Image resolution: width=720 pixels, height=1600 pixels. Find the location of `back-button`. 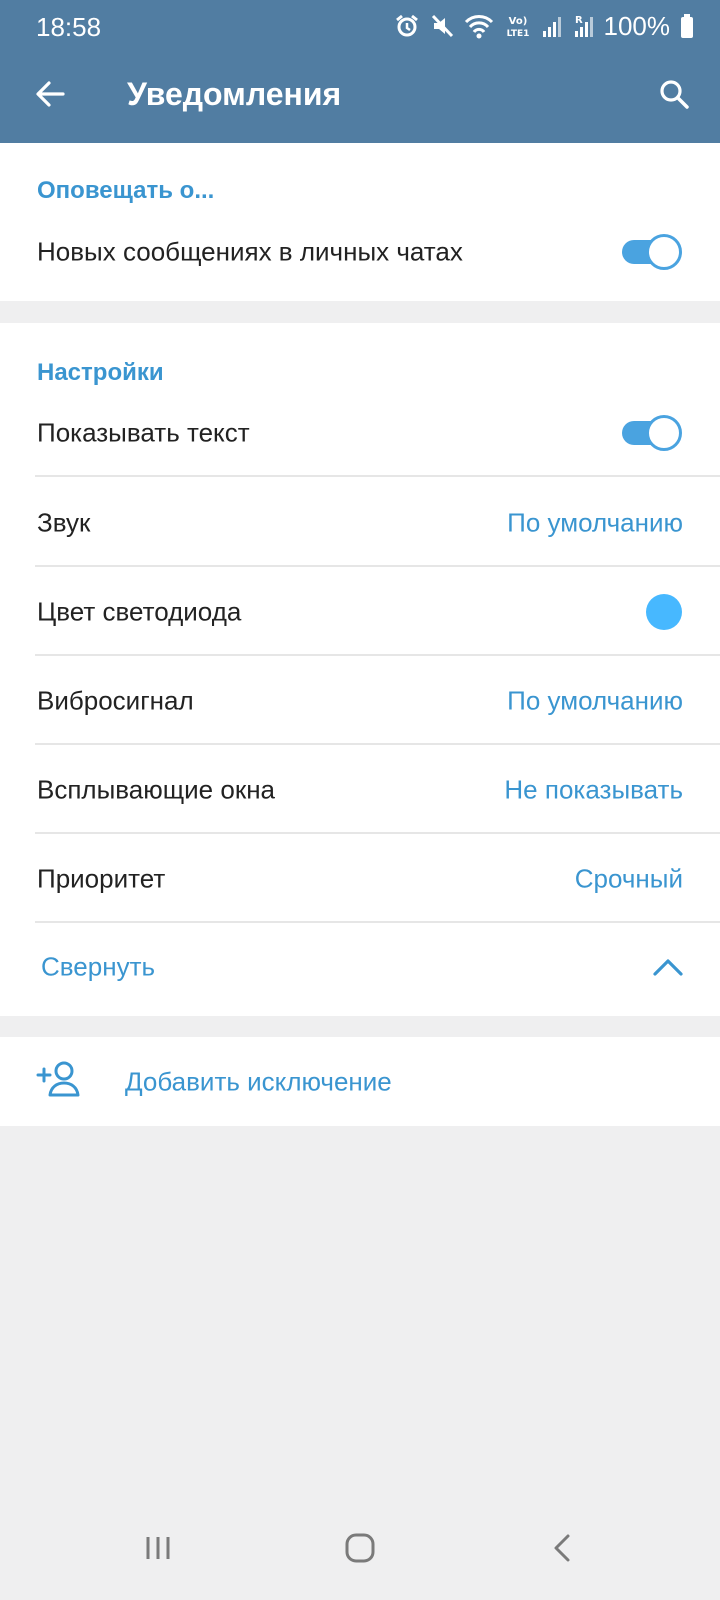

back-button is located at coordinates (50, 96).